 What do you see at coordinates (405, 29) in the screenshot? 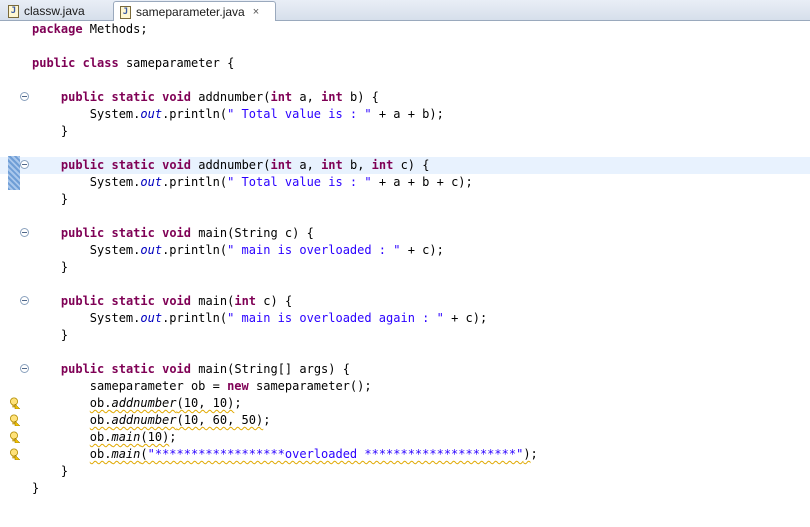
I see `code-line: package Methods;` at bounding box center [405, 29].